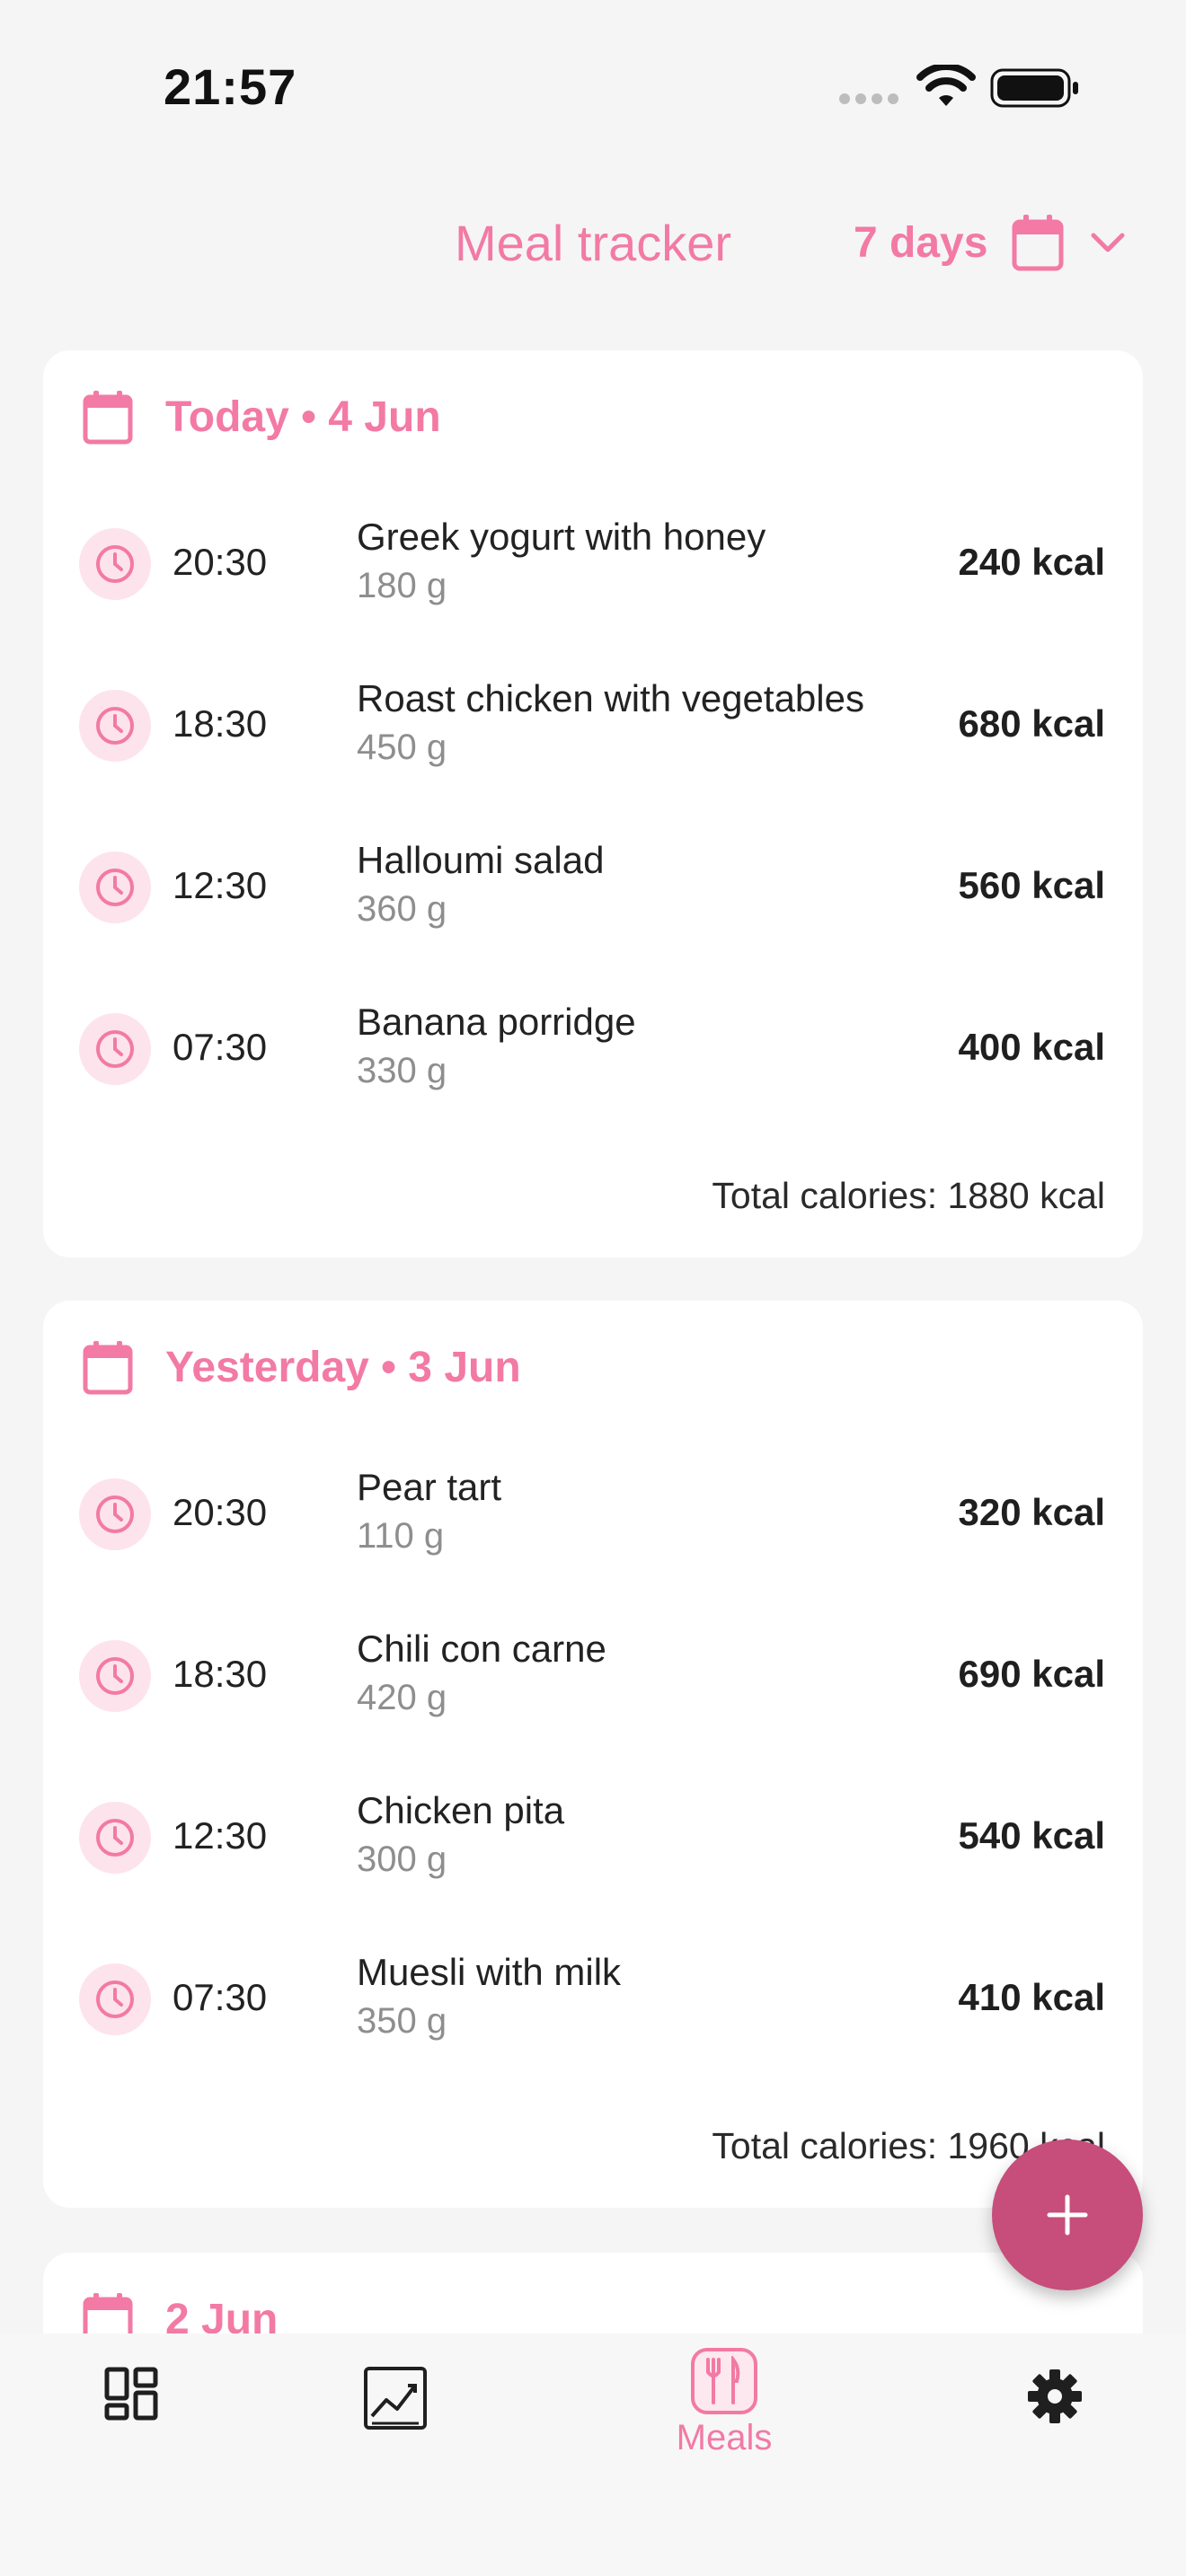  What do you see at coordinates (1032, 1997) in the screenshot?
I see `meal-calories: 410 kcal` at bounding box center [1032, 1997].